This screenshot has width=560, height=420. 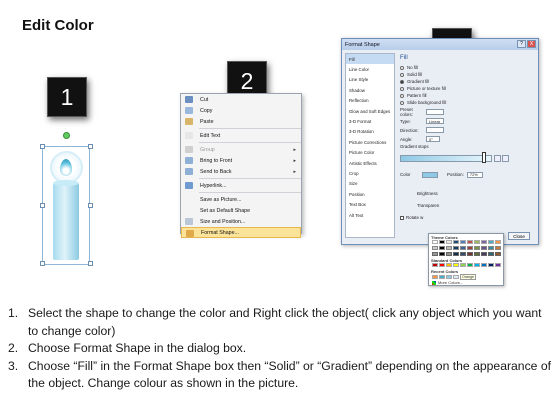 What do you see at coordinates (370, 215) in the screenshot?
I see `category-alt-text: Alt Text` at bounding box center [370, 215].